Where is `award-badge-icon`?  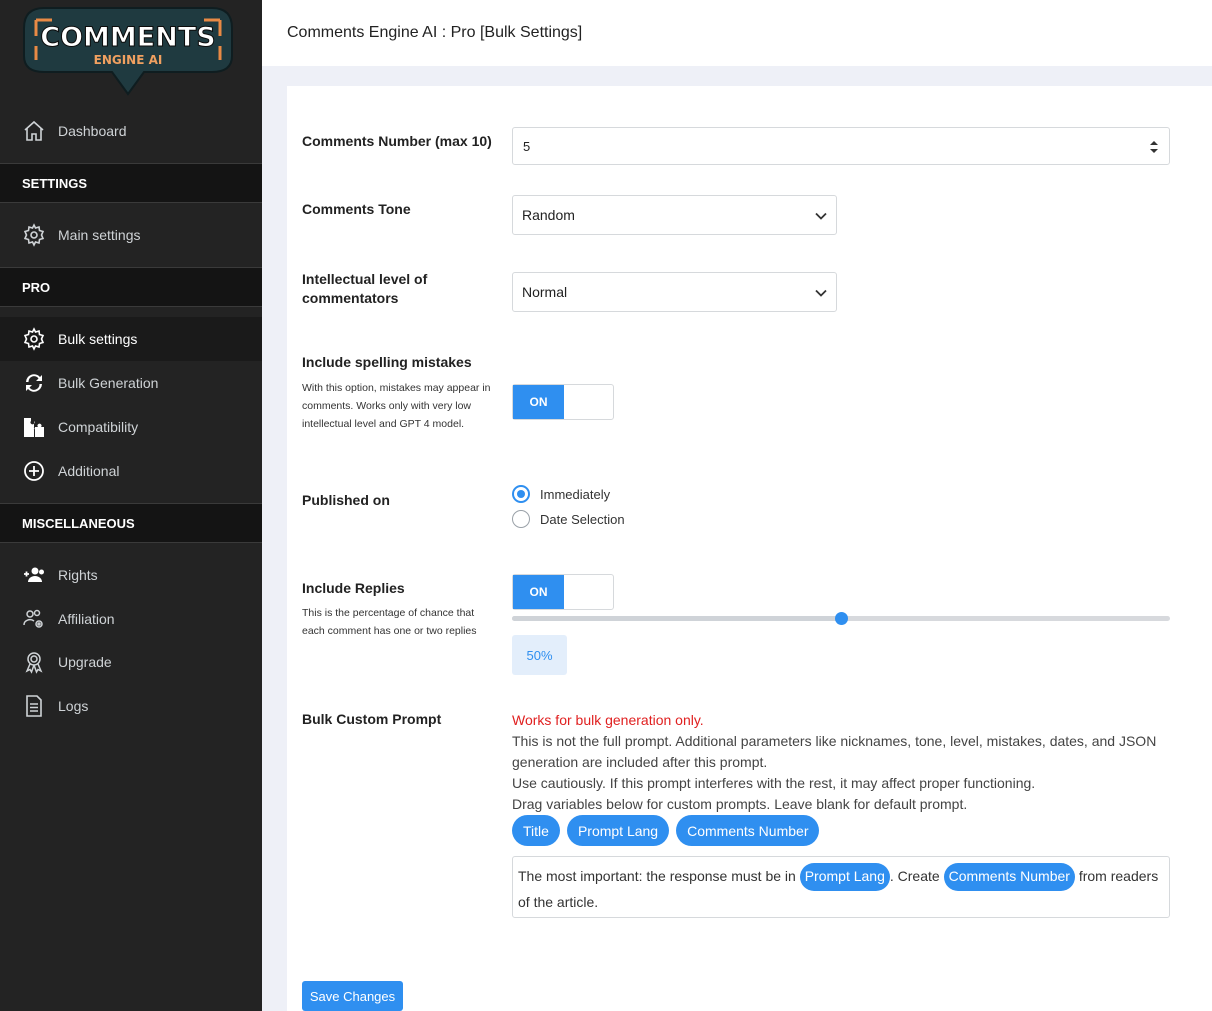
award-badge-icon is located at coordinates (34, 662).